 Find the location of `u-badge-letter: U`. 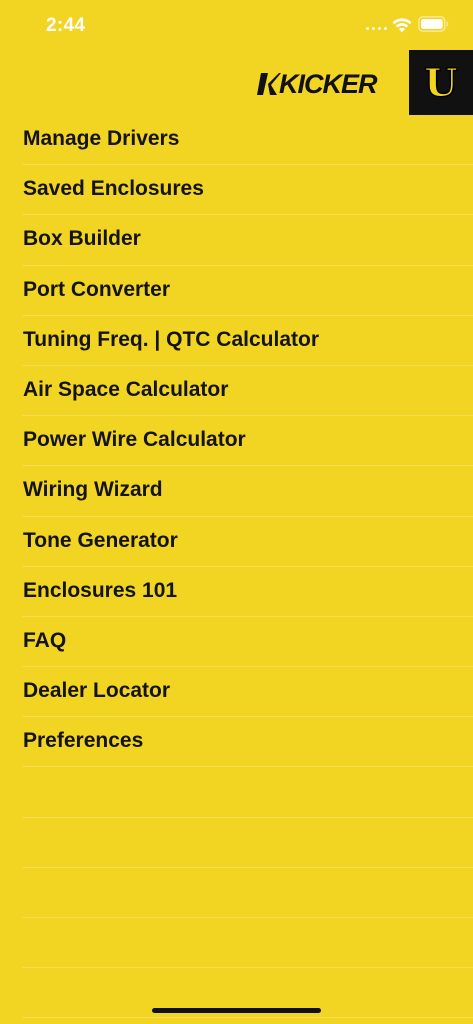

u-badge-letter: U is located at coordinates (441, 83).